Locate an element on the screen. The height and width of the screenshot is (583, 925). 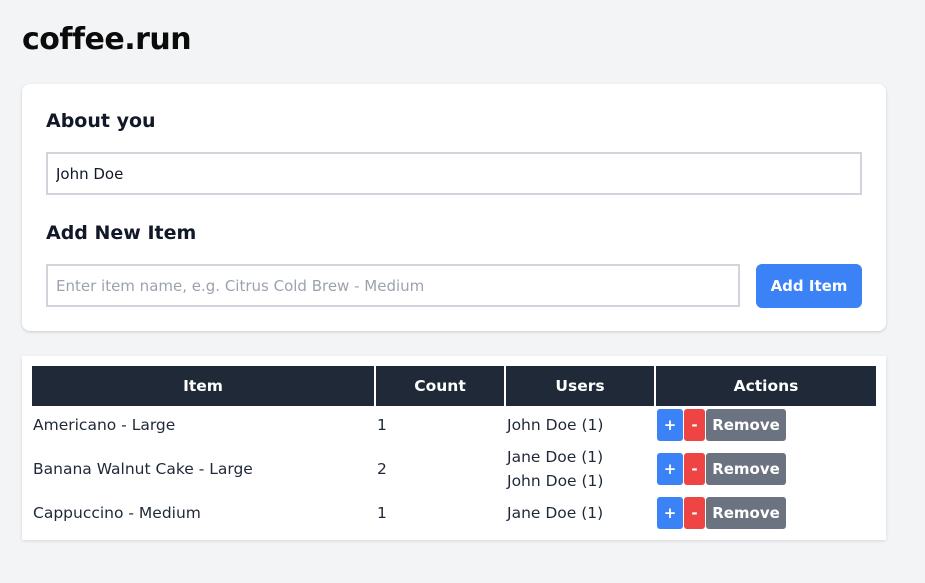
item-cell: Banana Walnut Cake - Large is located at coordinates (143, 469).